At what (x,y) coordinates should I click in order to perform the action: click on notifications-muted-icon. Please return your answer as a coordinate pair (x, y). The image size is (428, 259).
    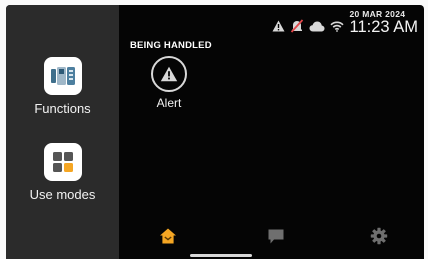
    Looking at the image, I should click on (296, 26).